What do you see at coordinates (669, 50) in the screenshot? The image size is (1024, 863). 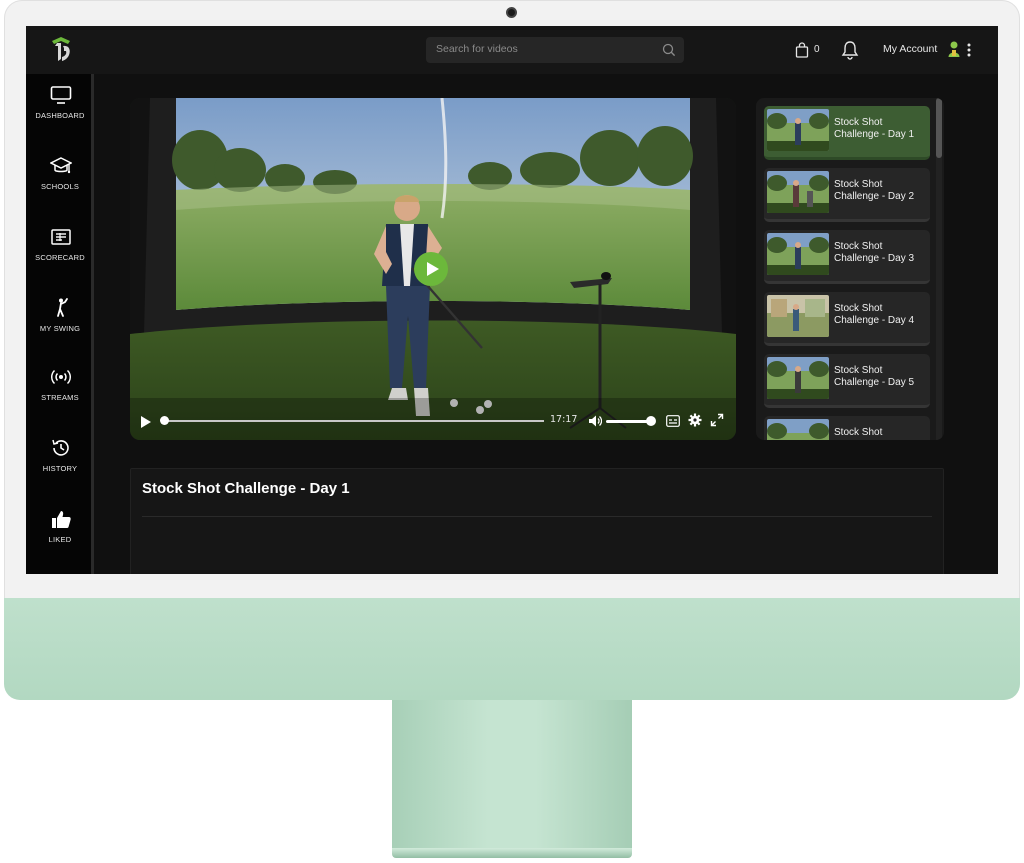 I see `search-icon` at bounding box center [669, 50].